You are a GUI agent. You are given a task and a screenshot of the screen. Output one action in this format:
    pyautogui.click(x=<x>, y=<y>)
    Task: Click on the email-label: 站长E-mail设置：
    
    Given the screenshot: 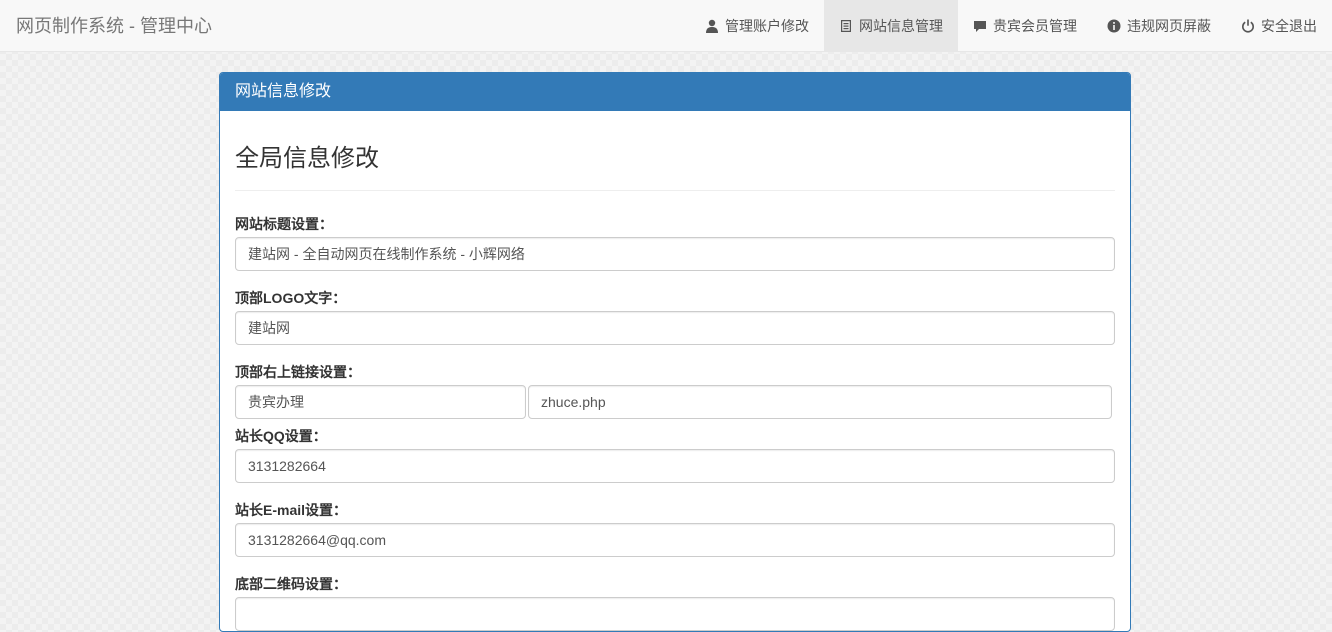 What is the action you would take?
    pyautogui.click(x=291, y=510)
    